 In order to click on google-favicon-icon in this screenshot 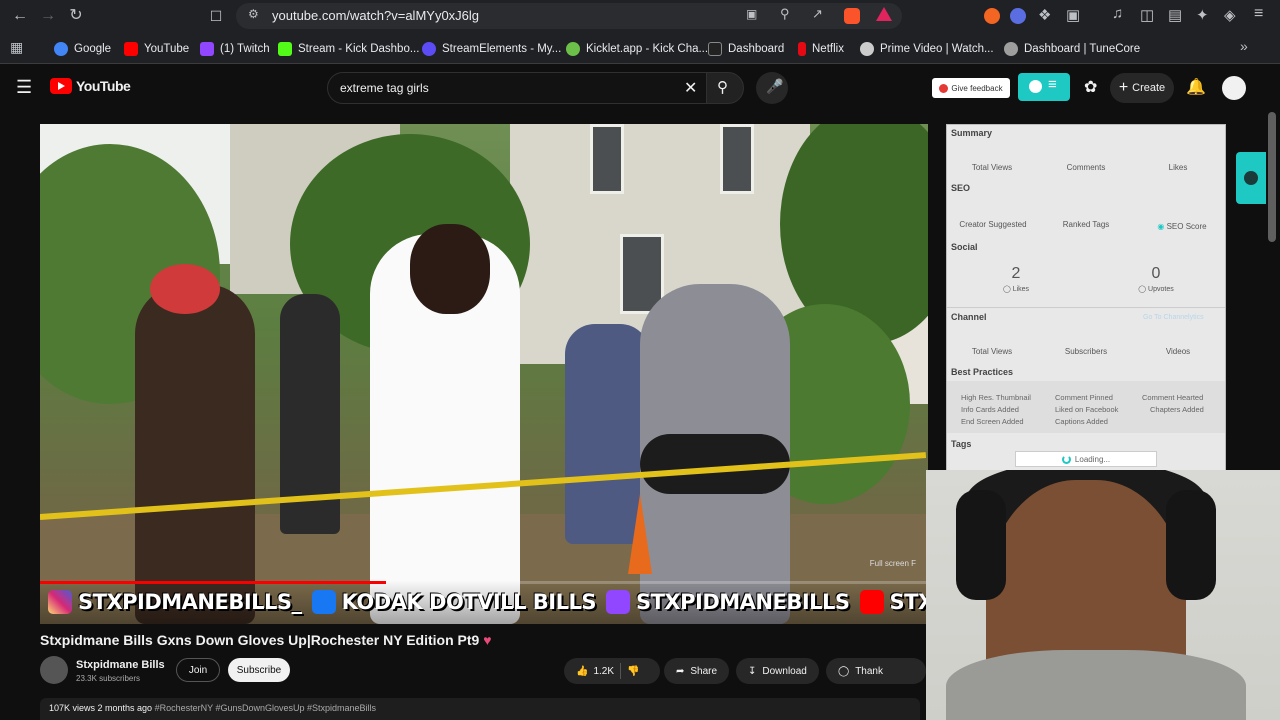, I will do `click(61, 49)`.